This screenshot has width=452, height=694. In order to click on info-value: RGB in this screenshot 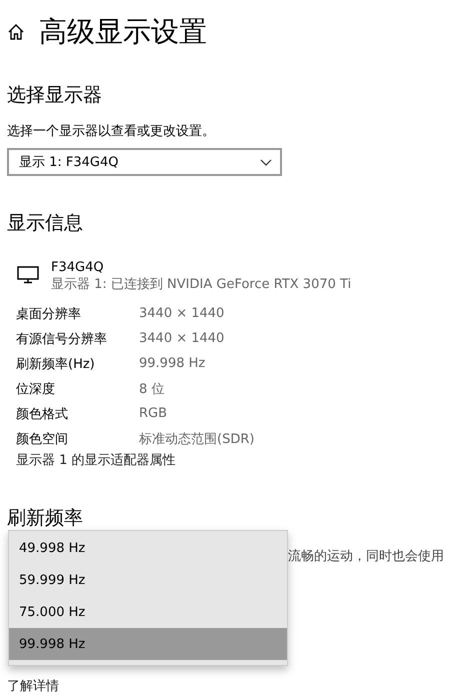, I will do `click(153, 413)`.